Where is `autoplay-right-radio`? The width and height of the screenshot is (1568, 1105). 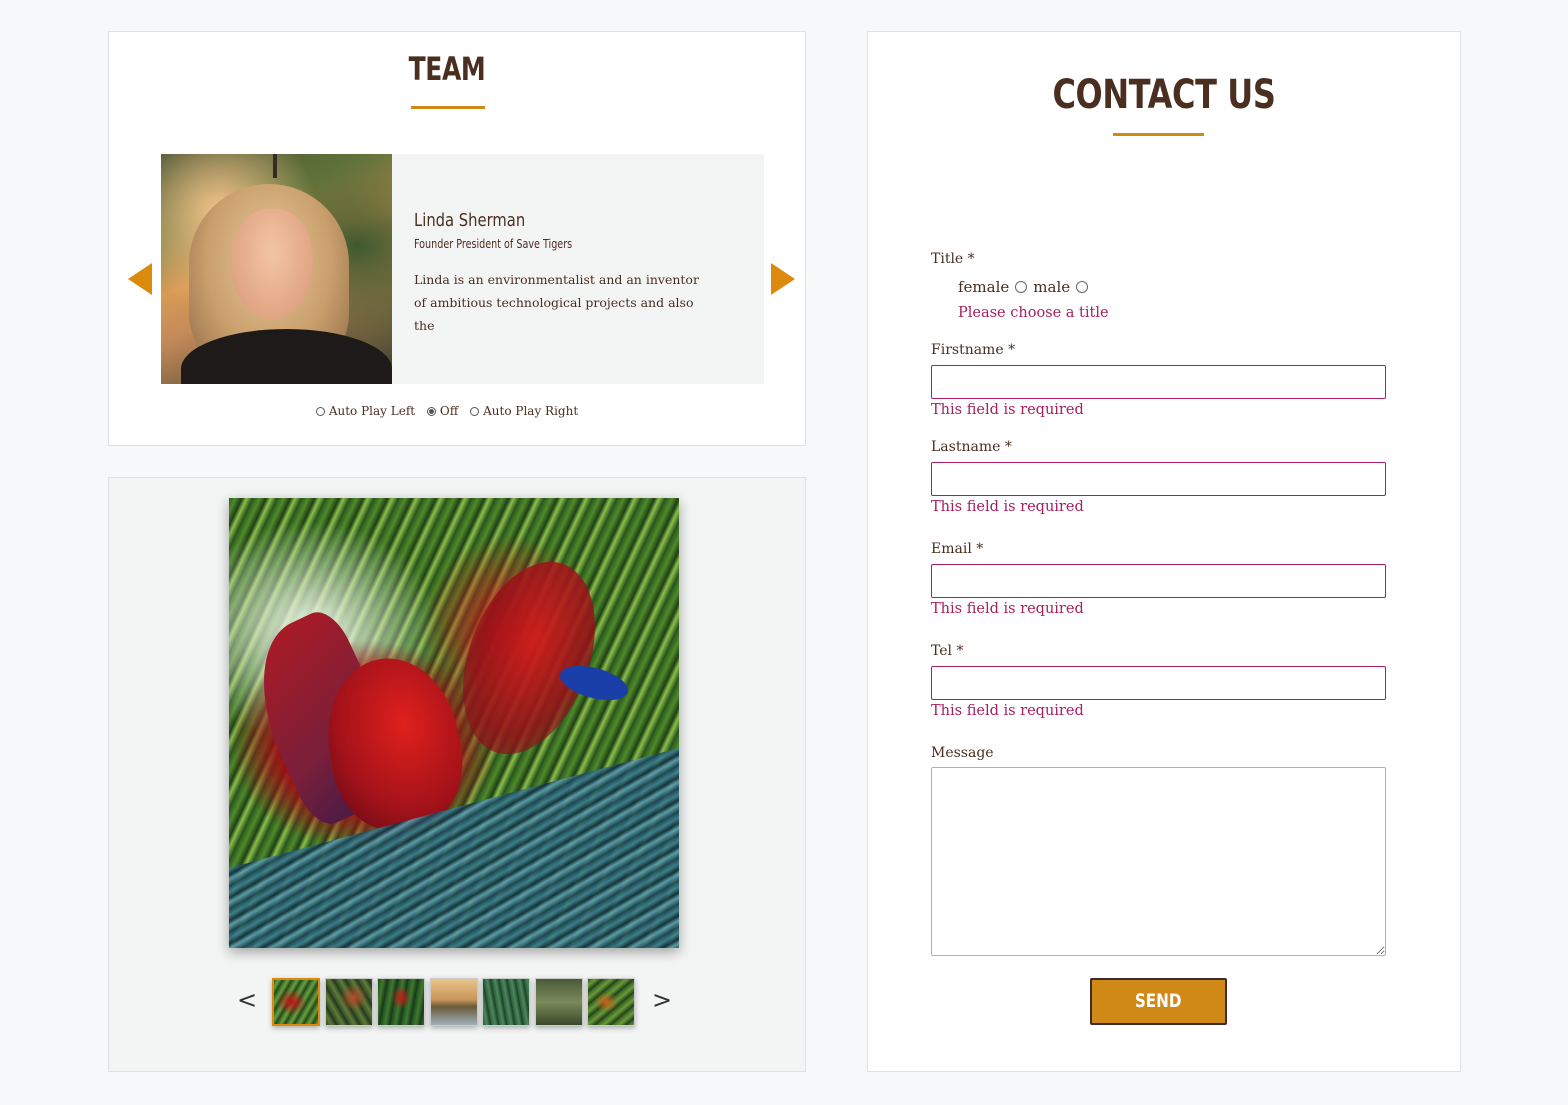 autoplay-right-radio is located at coordinates (475, 411).